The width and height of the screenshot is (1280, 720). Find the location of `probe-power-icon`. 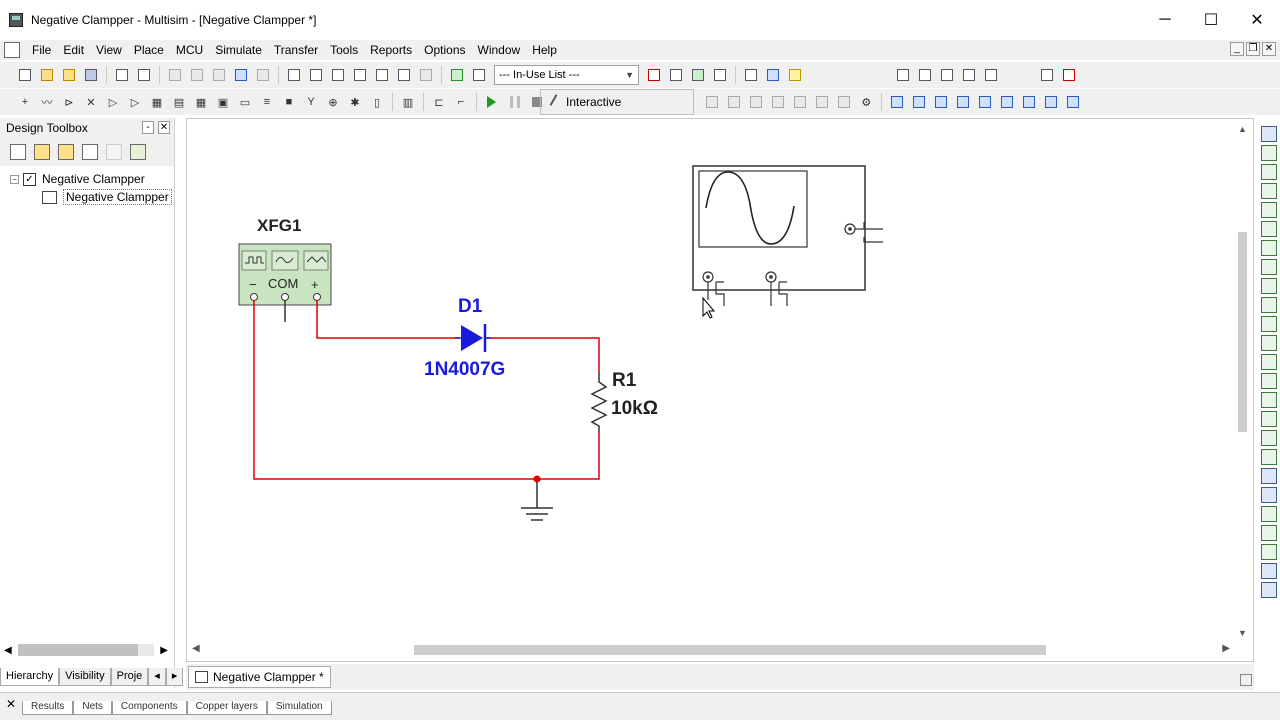

probe-power-icon is located at coordinates (756, 102).